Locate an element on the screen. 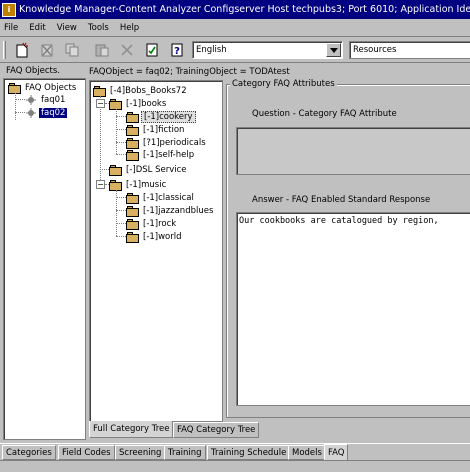 Image resolution: width=470 pixels, height=472 pixels. new-icon is located at coordinates (22, 50).